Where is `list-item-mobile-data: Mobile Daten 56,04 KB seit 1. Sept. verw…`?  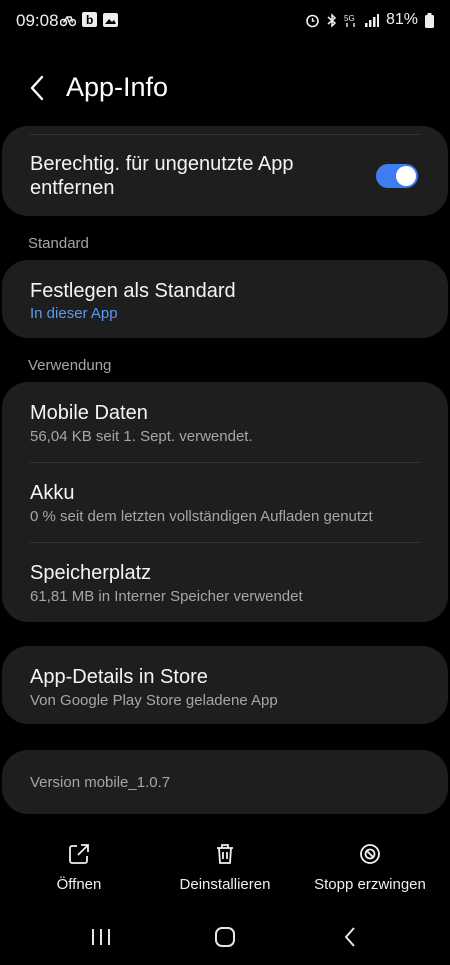 list-item-mobile-data: Mobile Daten 56,04 KB seit 1. Sept. verw… is located at coordinates (225, 422).